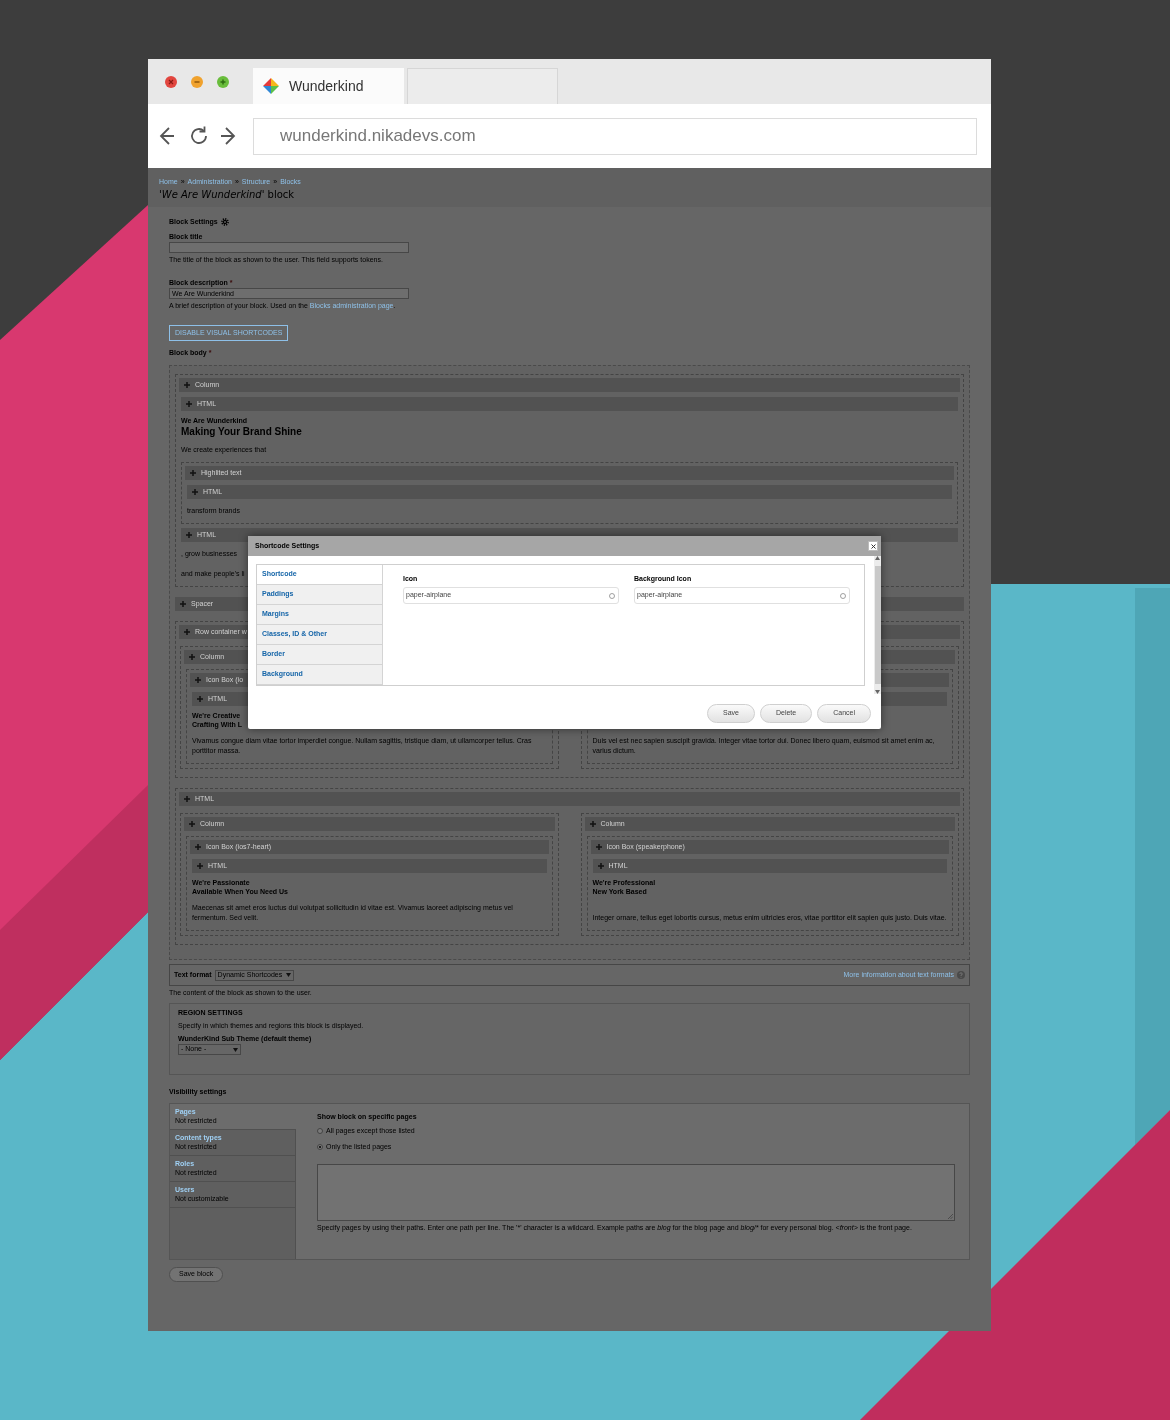 The height and width of the screenshot is (1420, 1170). I want to click on resize-handle-icon, so click(950, 1216).